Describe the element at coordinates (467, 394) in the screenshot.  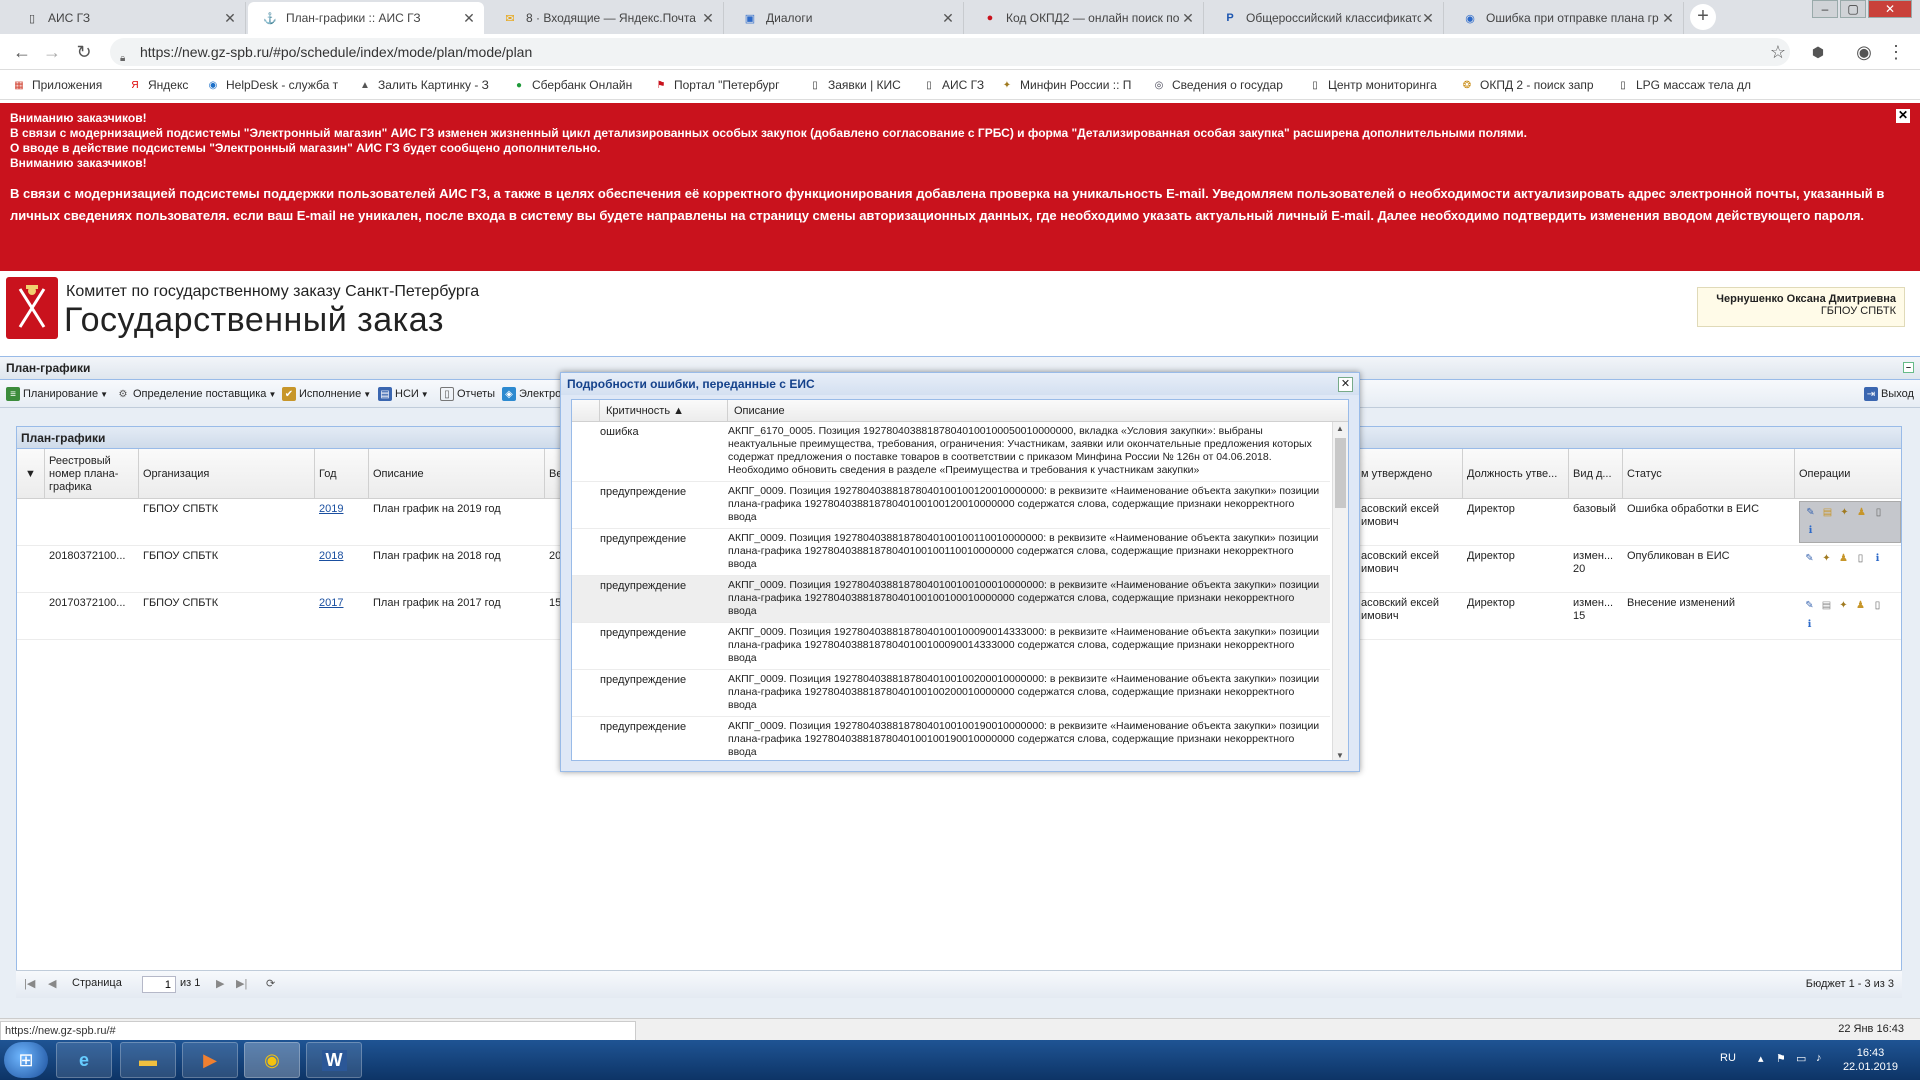
I see `menu-reports: ▯ Отчеты` at that location.